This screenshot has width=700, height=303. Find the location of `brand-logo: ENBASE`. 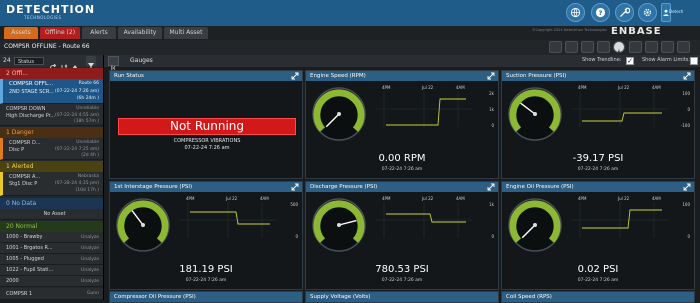

brand-logo: ENBASE is located at coordinates (636, 31).